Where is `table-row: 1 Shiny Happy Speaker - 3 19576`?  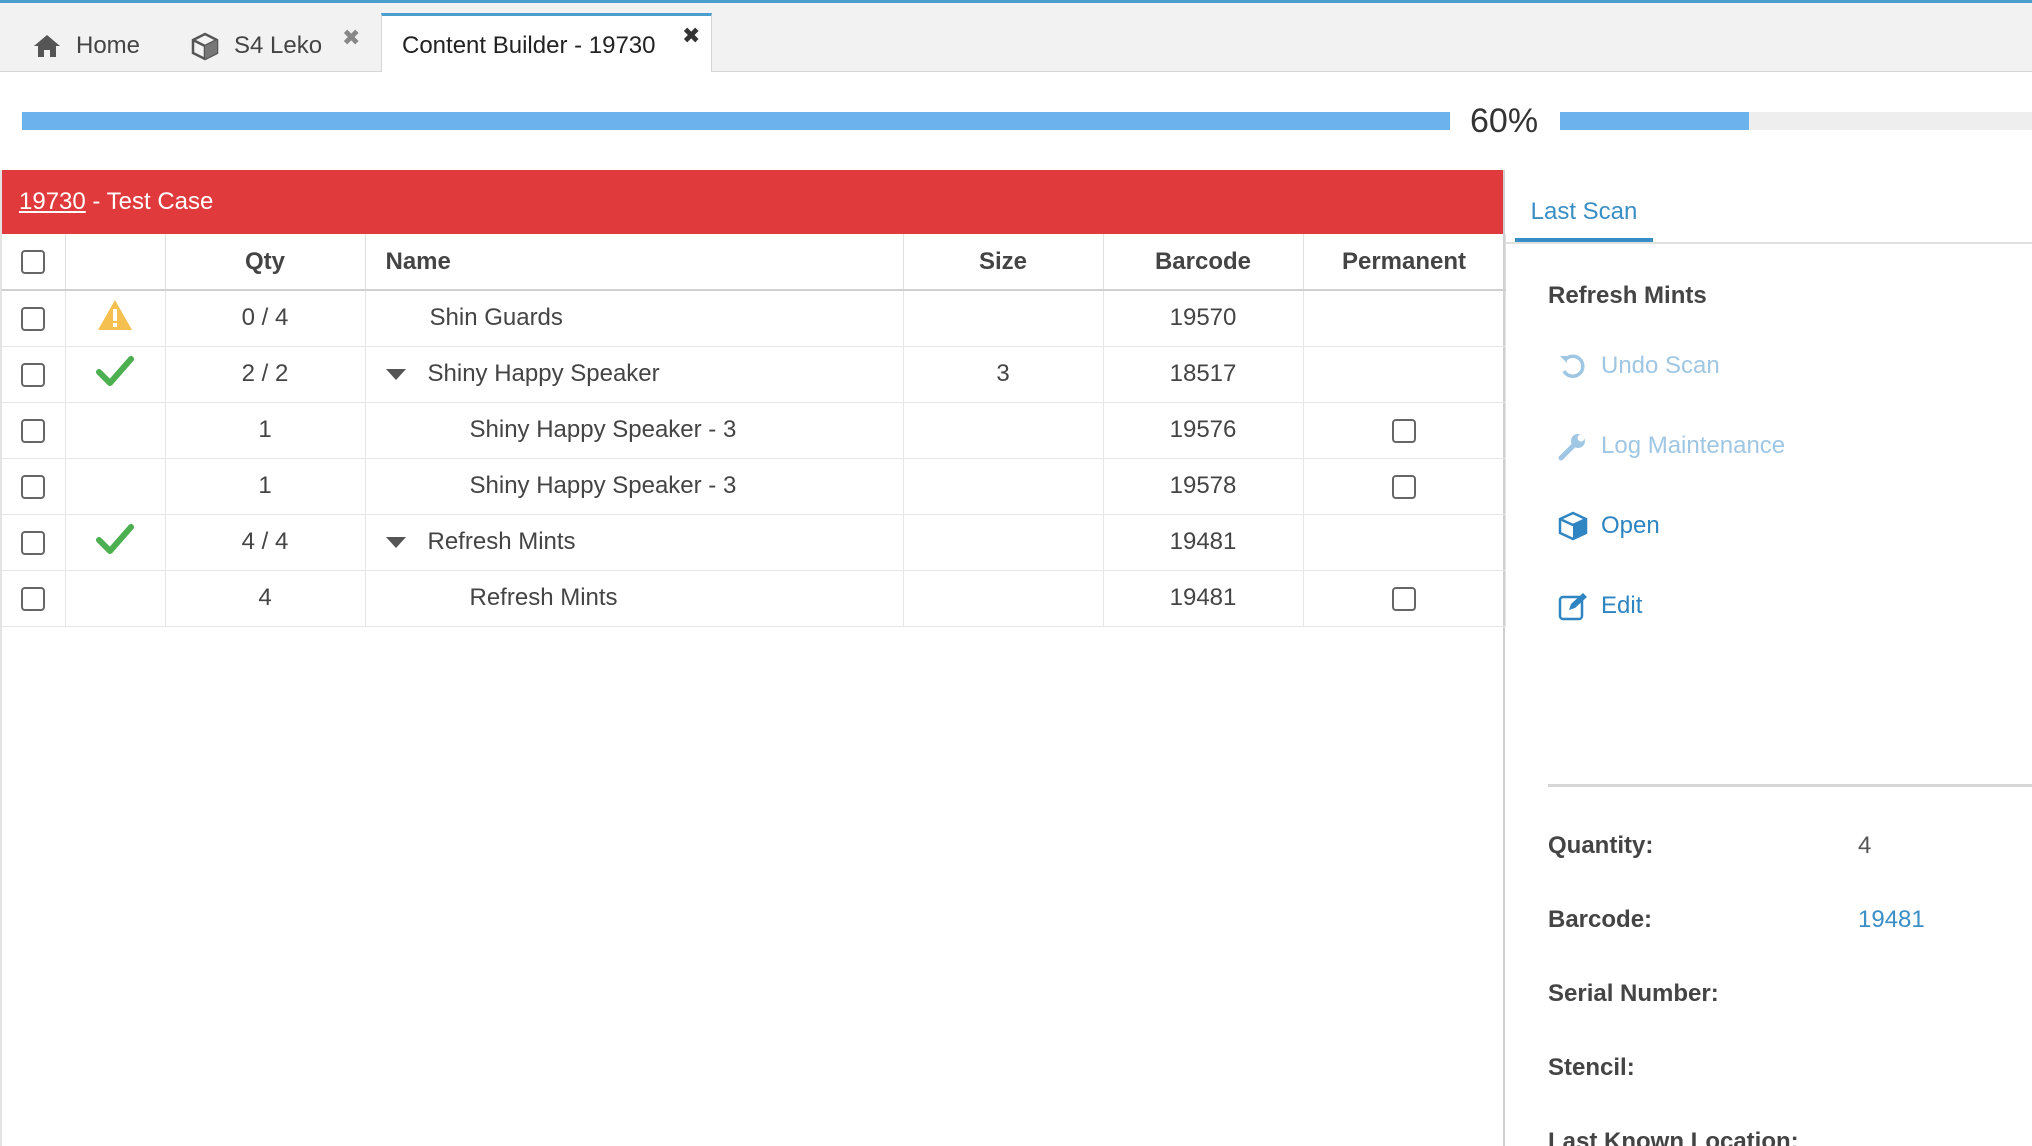
table-row: 1 Shiny Happy Speaker - 3 19576 is located at coordinates (754, 430).